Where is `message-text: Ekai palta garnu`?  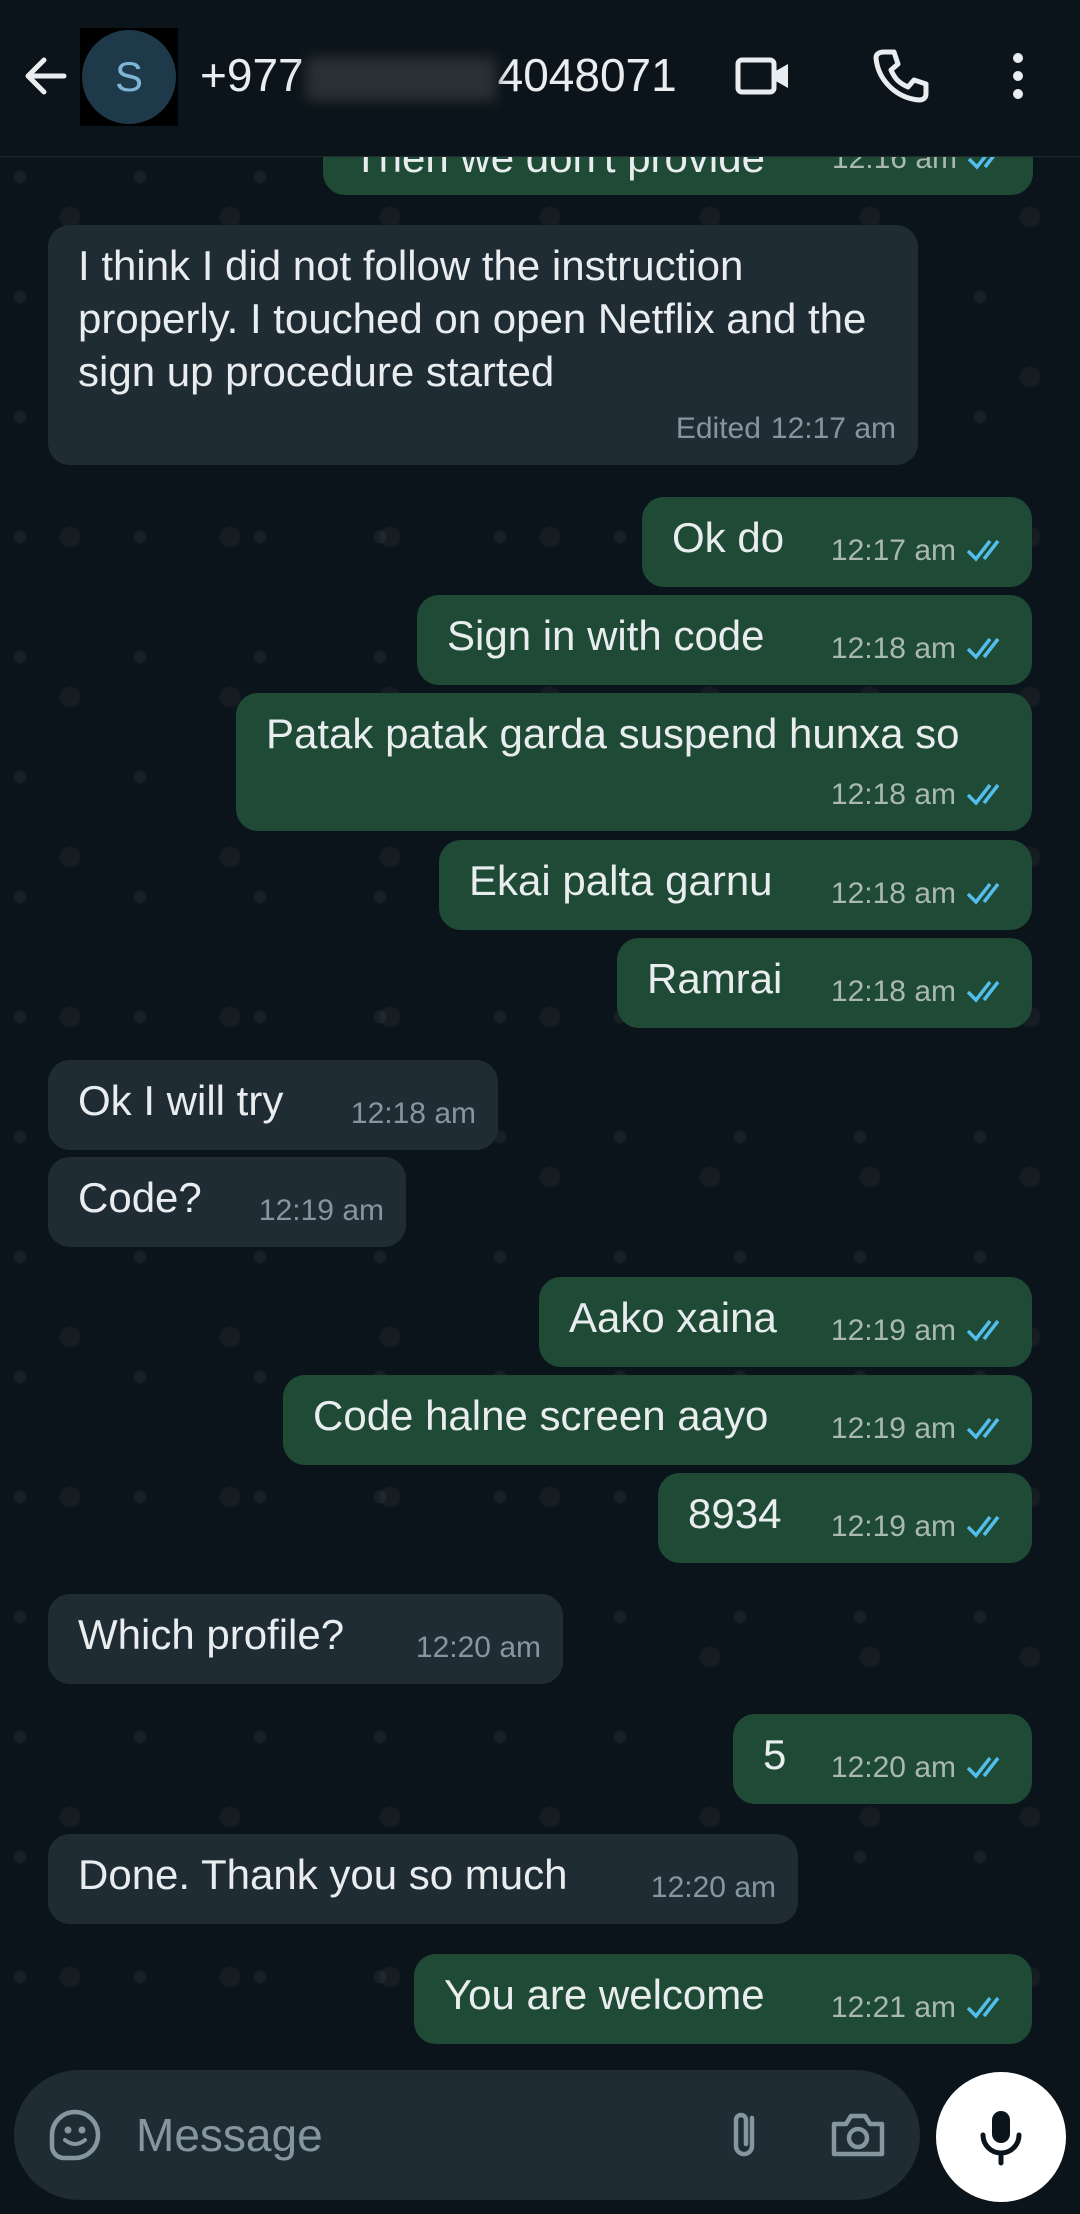
message-text: Ekai palta garnu is located at coordinates (621, 880).